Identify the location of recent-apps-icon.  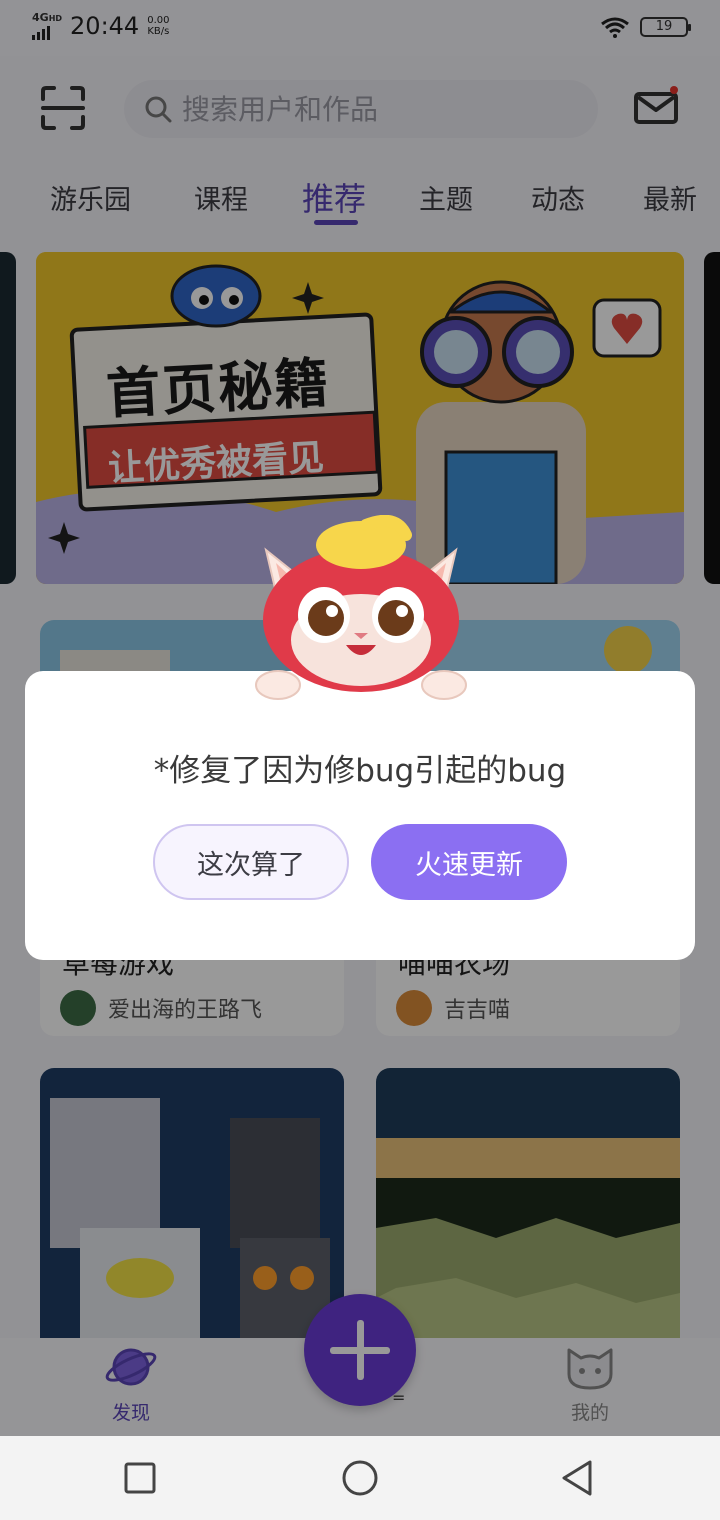
(140, 1478).